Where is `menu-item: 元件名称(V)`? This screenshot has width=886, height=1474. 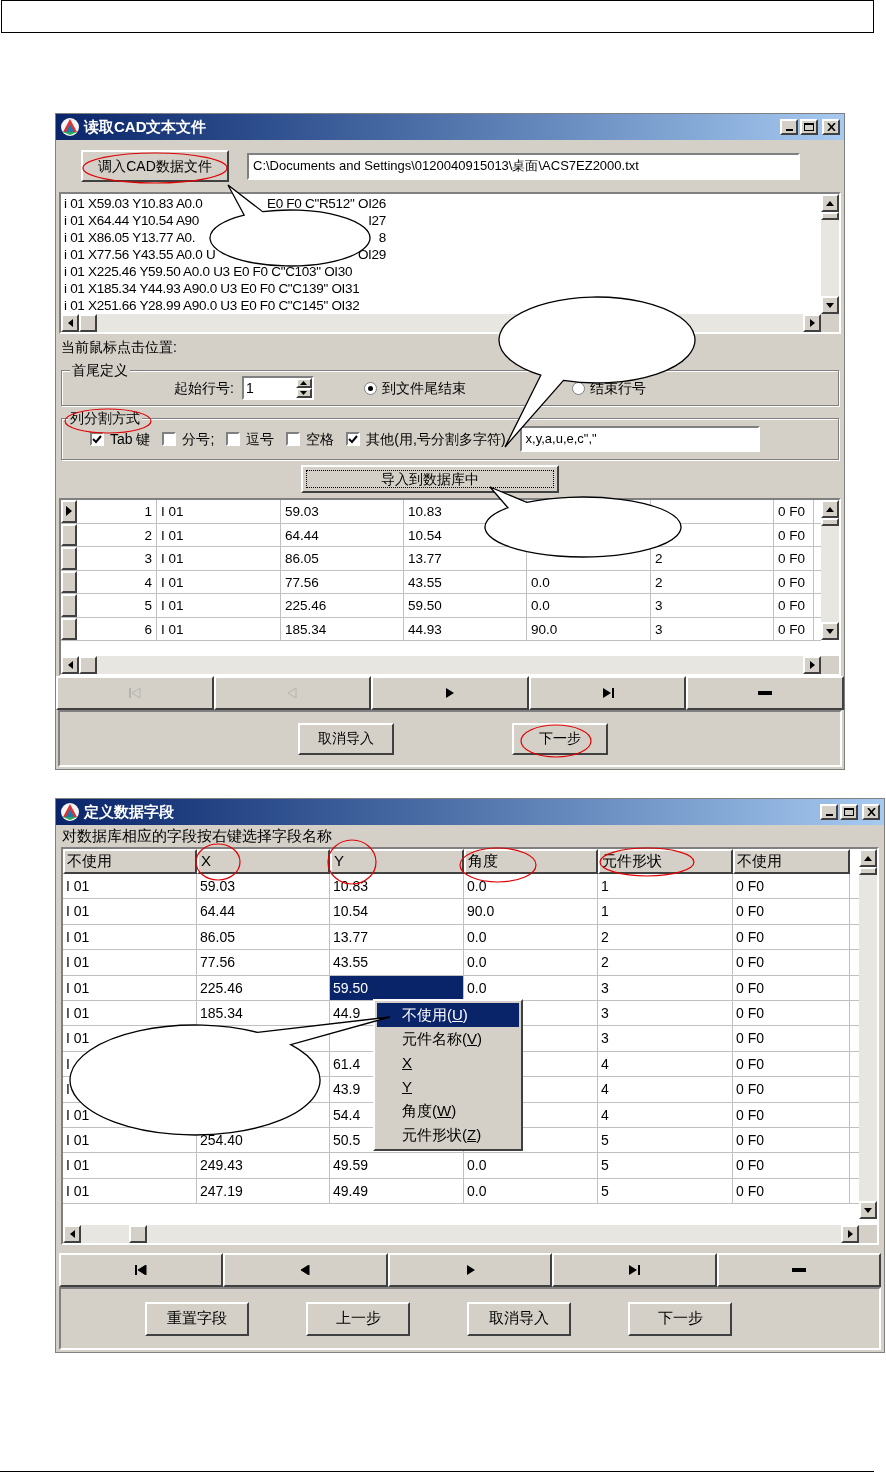 menu-item: 元件名称(V) is located at coordinates (448, 1039).